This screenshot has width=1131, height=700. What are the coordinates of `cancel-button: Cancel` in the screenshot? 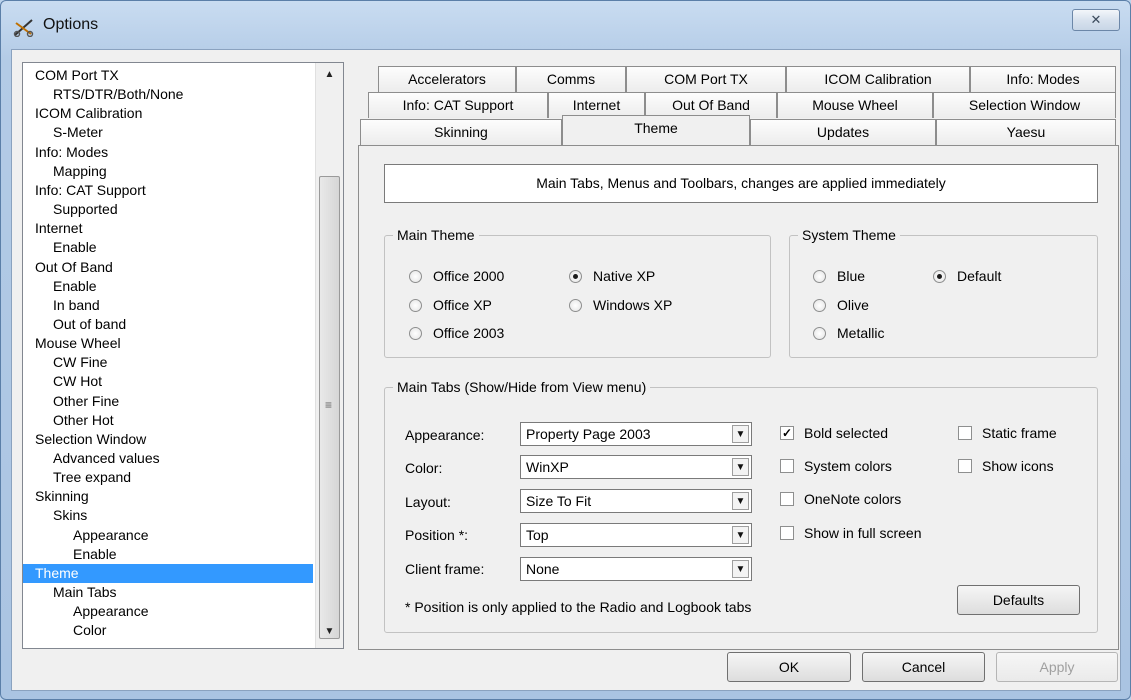 It's located at (923, 667).